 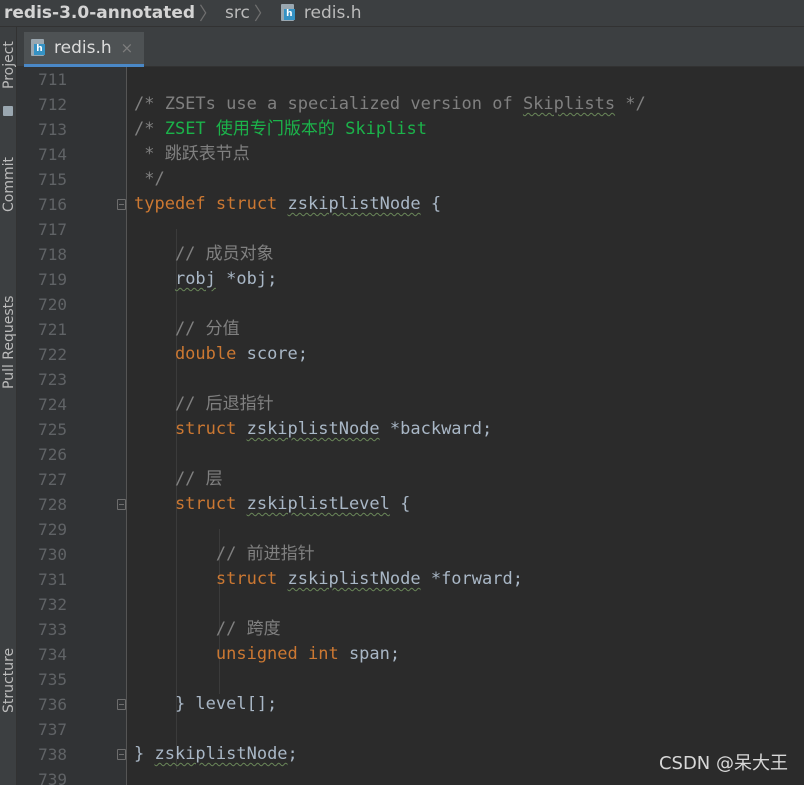 What do you see at coordinates (42, 354) in the screenshot?
I see `line-number: 722` at bounding box center [42, 354].